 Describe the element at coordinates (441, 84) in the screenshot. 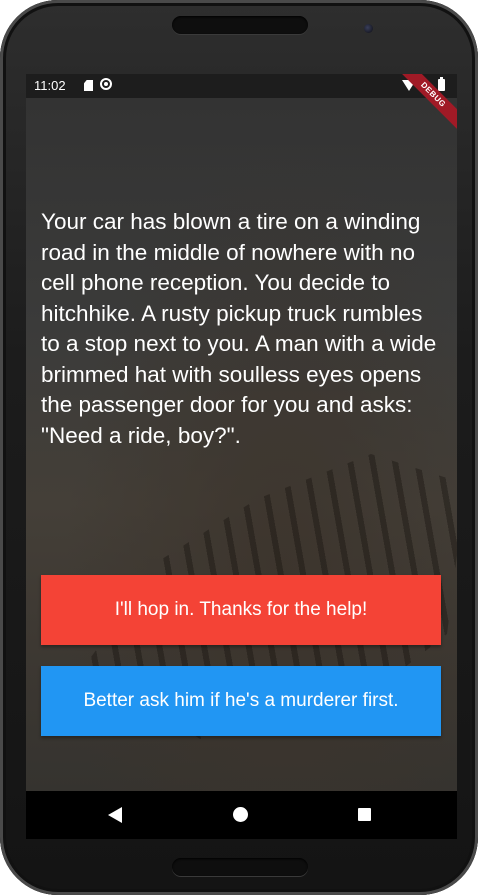

I see `battery-icon` at that location.